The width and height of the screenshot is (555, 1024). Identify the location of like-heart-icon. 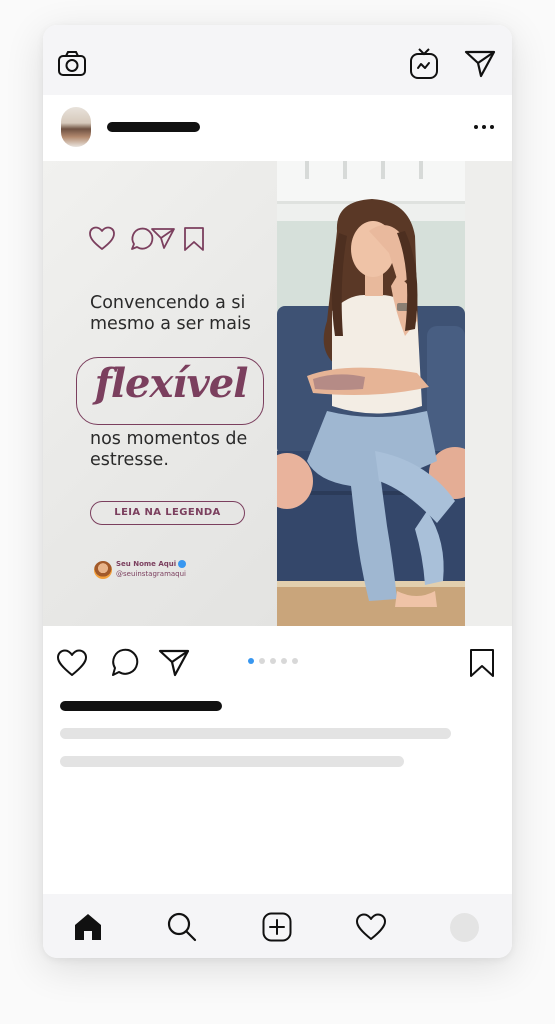
(72, 663).